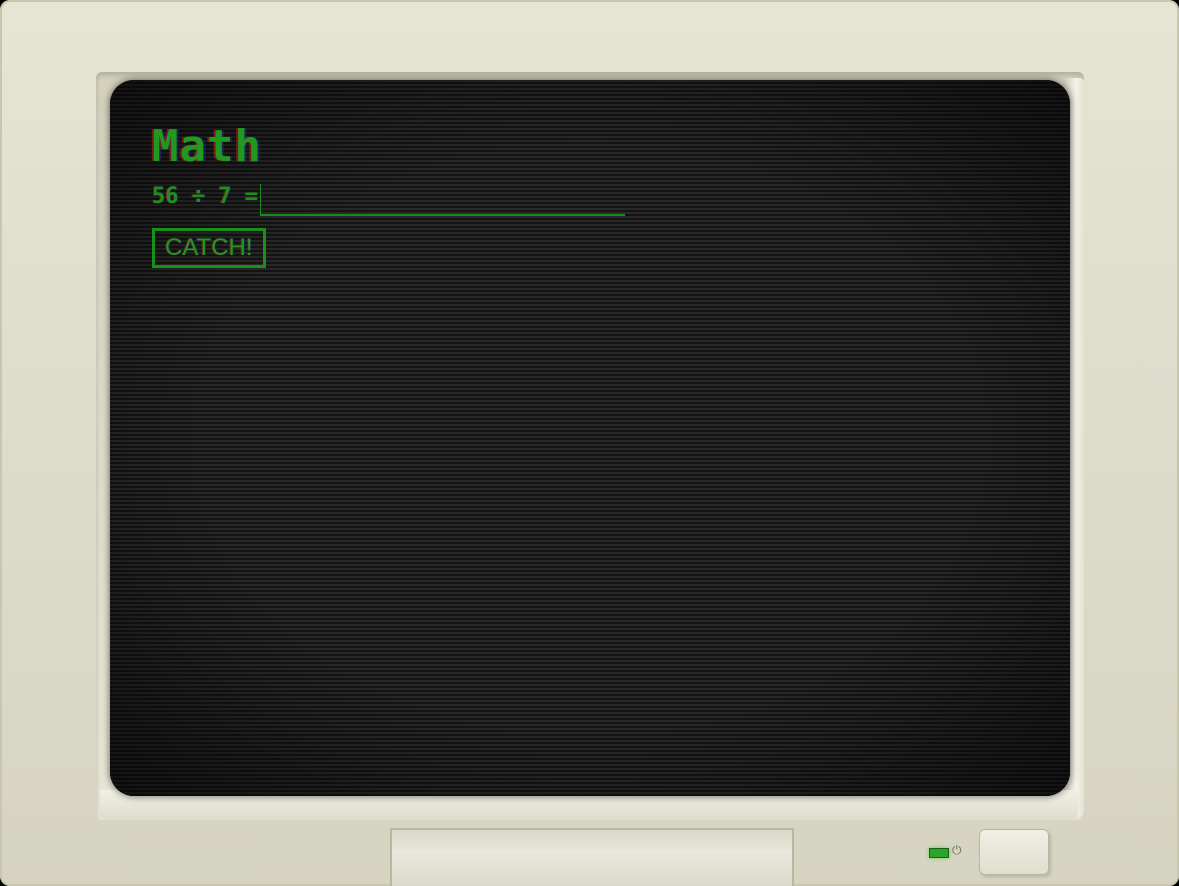 The image size is (1179, 886). What do you see at coordinates (205, 196) in the screenshot?
I see `math-question: 56 ÷ 7 =` at bounding box center [205, 196].